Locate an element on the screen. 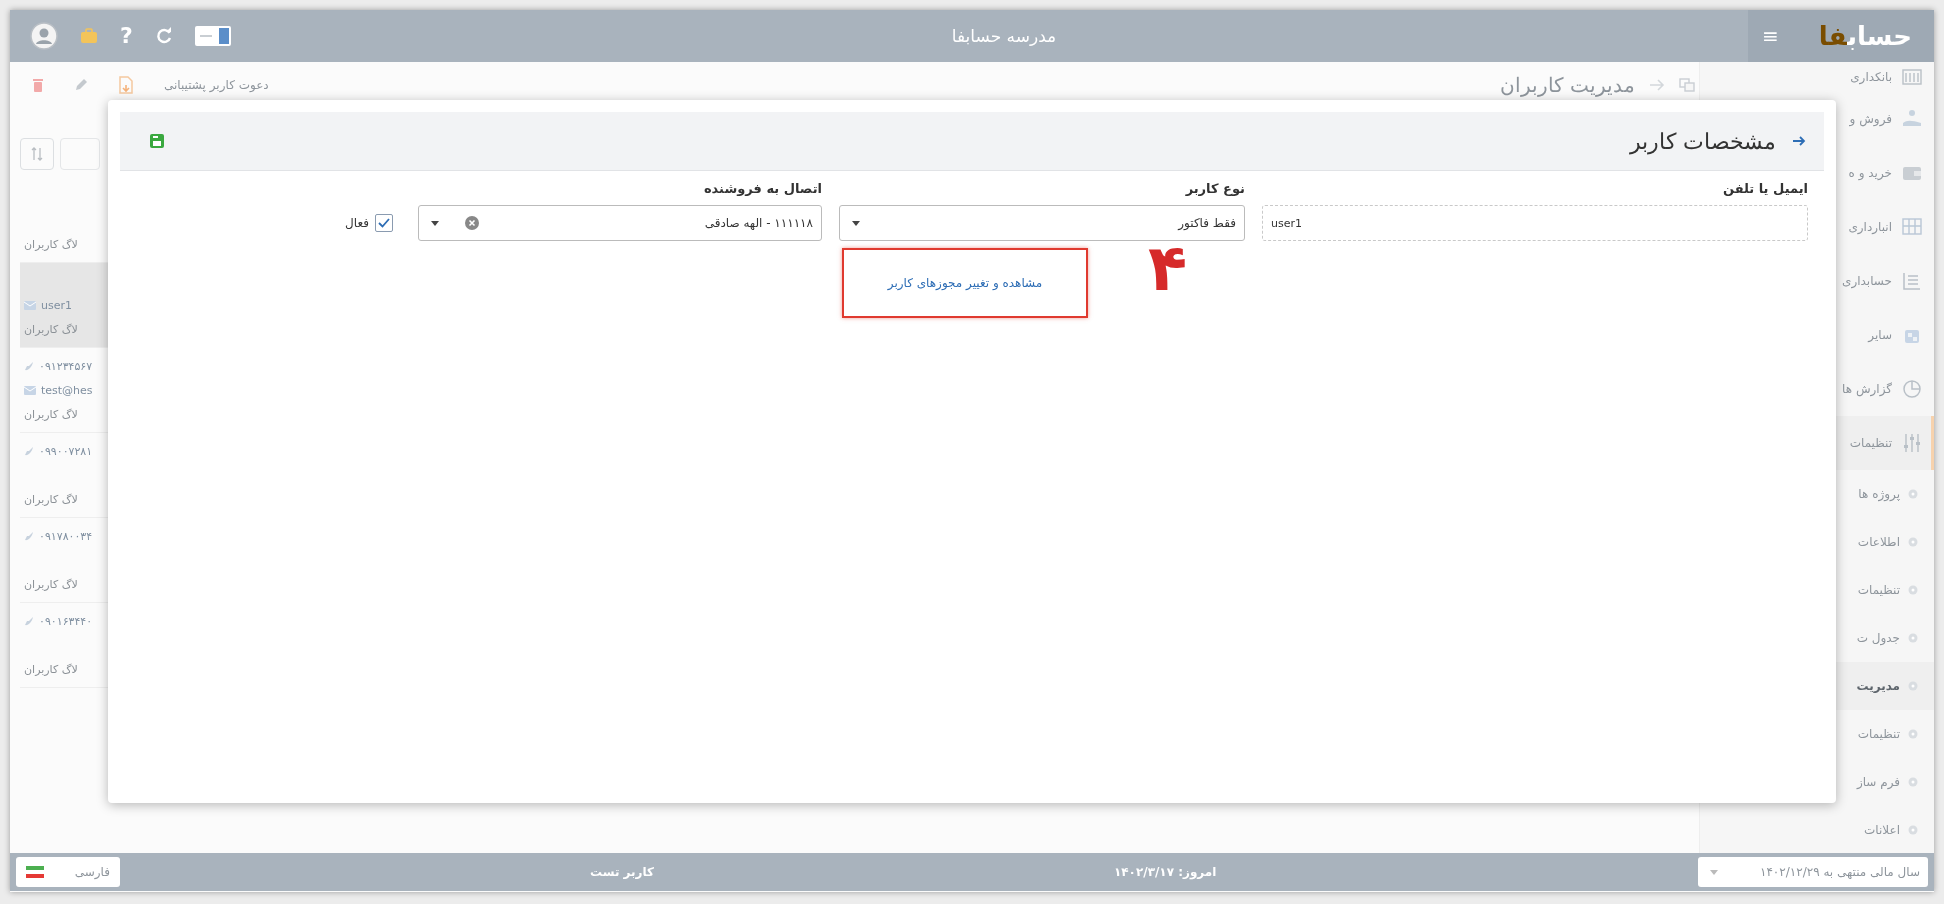  phone-number: ۰۹۱۲۳۴۵۶۷ is located at coordinates (66, 366).